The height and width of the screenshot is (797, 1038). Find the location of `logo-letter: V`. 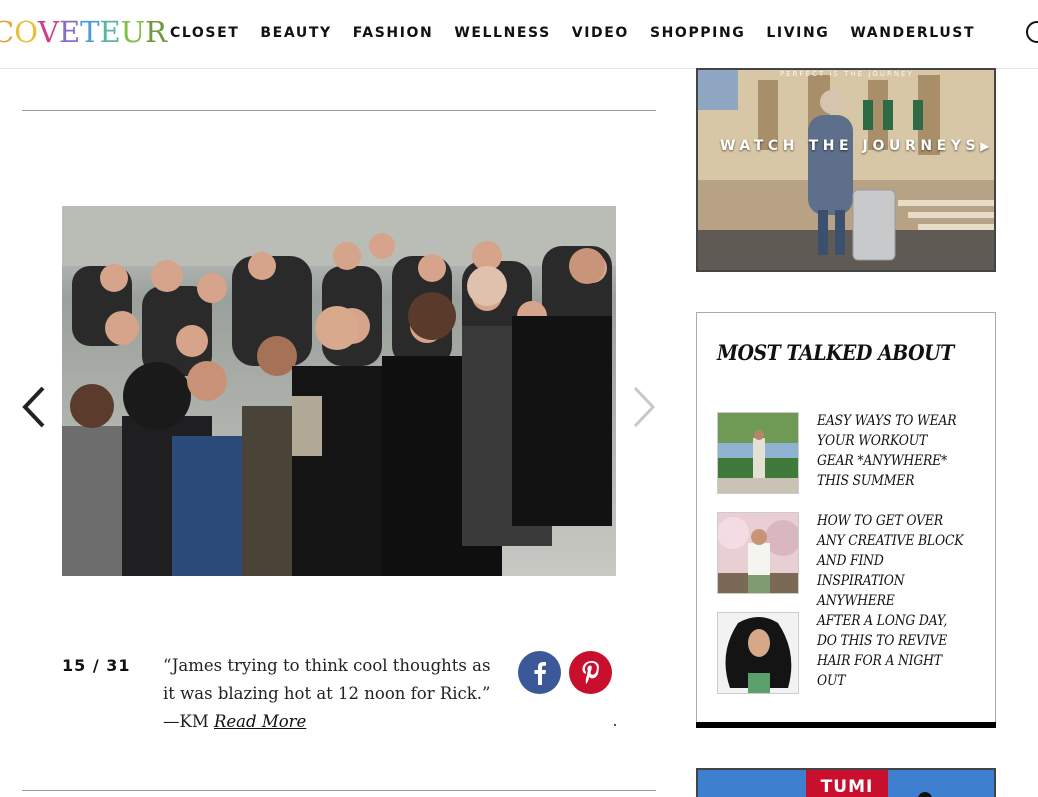

logo-letter: V is located at coordinates (48, 32).